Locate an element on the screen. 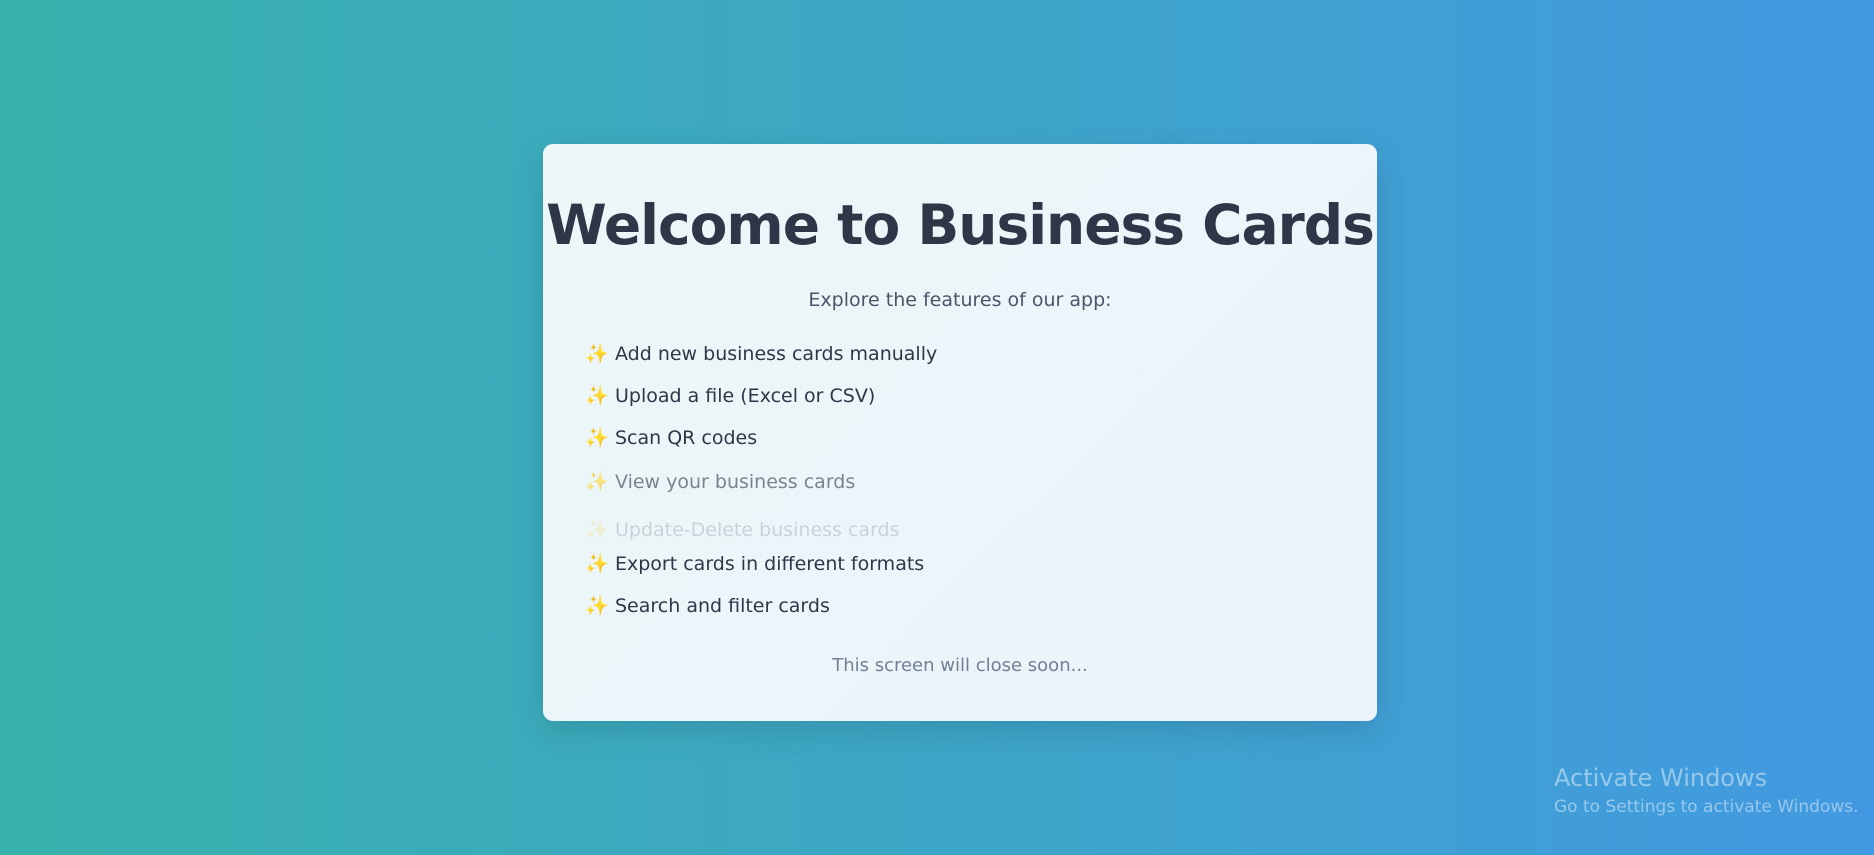 The height and width of the screenshot is (855, 1874). feature-item-scan: ✨ Scan QR codes is located at coordinates (671, 438).